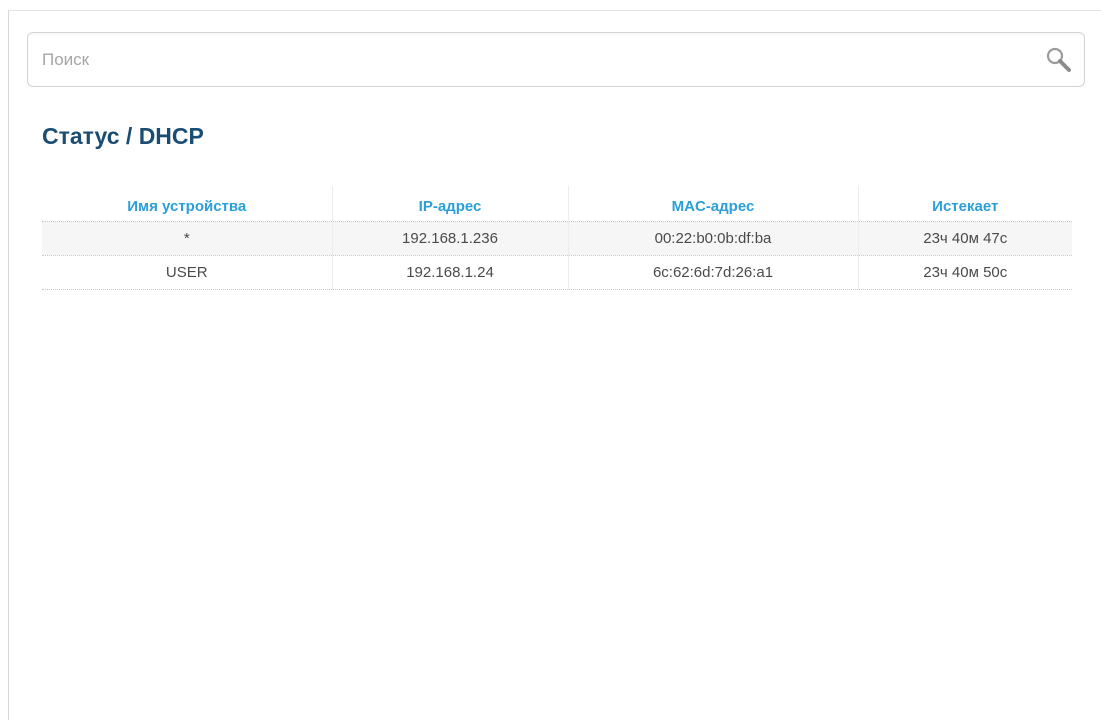  Describe the element at coordinates (964, 272) in the screenshot. I see `cell-expires: 23ч 40м 50с` at that location.